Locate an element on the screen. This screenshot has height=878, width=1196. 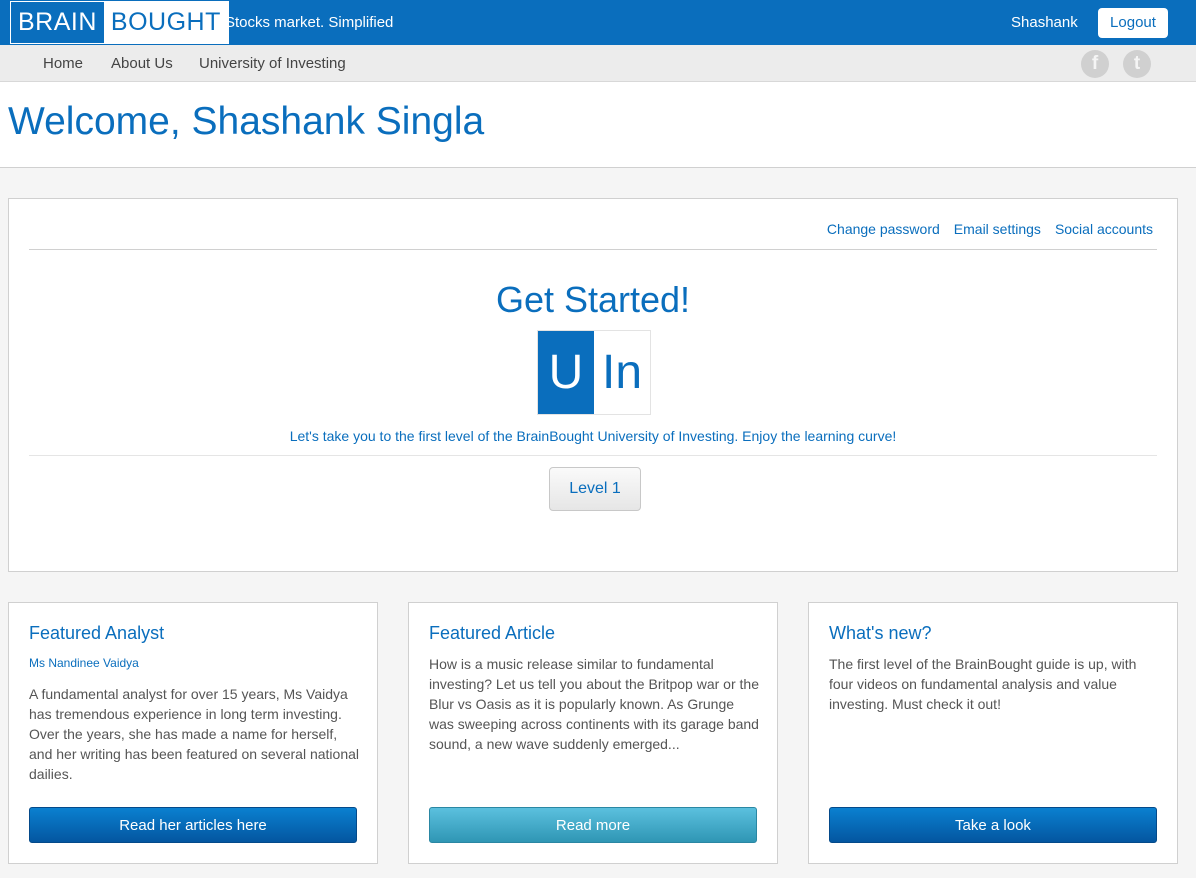
page-title: Welcome, Shashank Singla is located at coordinates (246, 121).